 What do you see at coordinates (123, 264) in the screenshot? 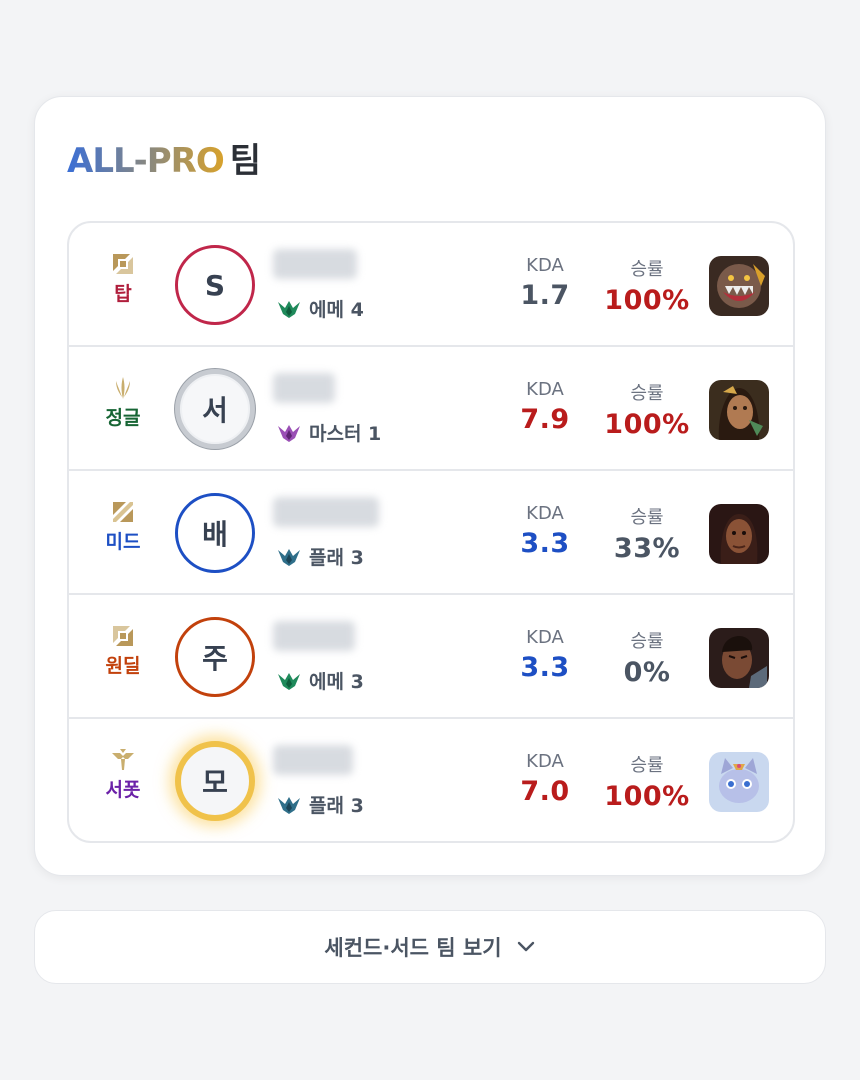
I see `top-lane-icon` at bounding box center [123, 264].